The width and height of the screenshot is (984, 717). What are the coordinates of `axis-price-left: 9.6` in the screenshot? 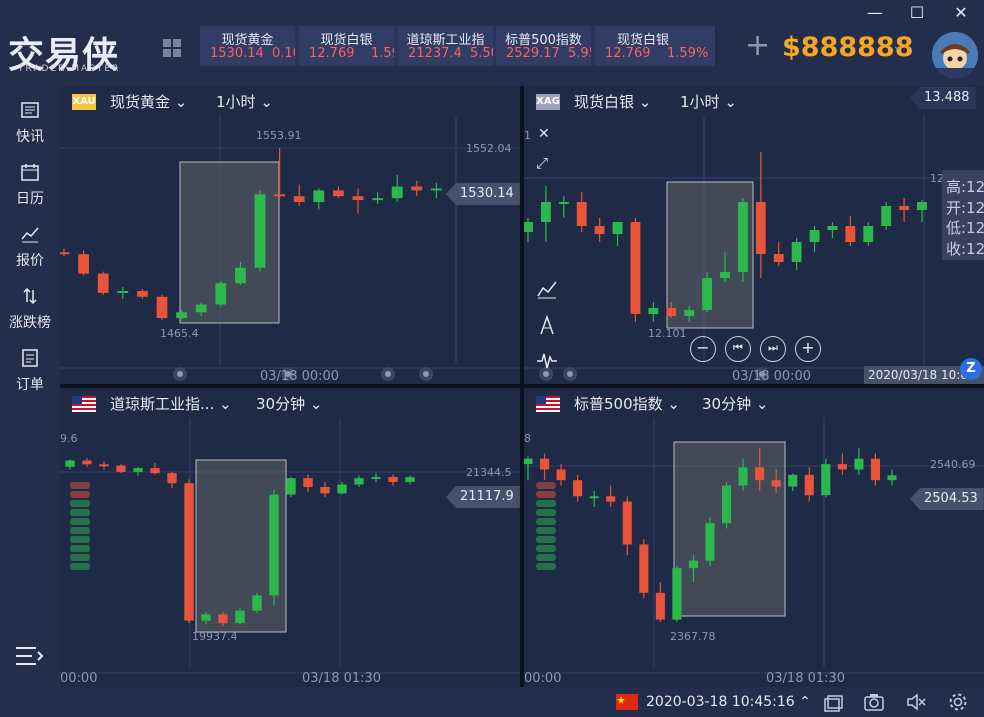 It's located at (69, 438).